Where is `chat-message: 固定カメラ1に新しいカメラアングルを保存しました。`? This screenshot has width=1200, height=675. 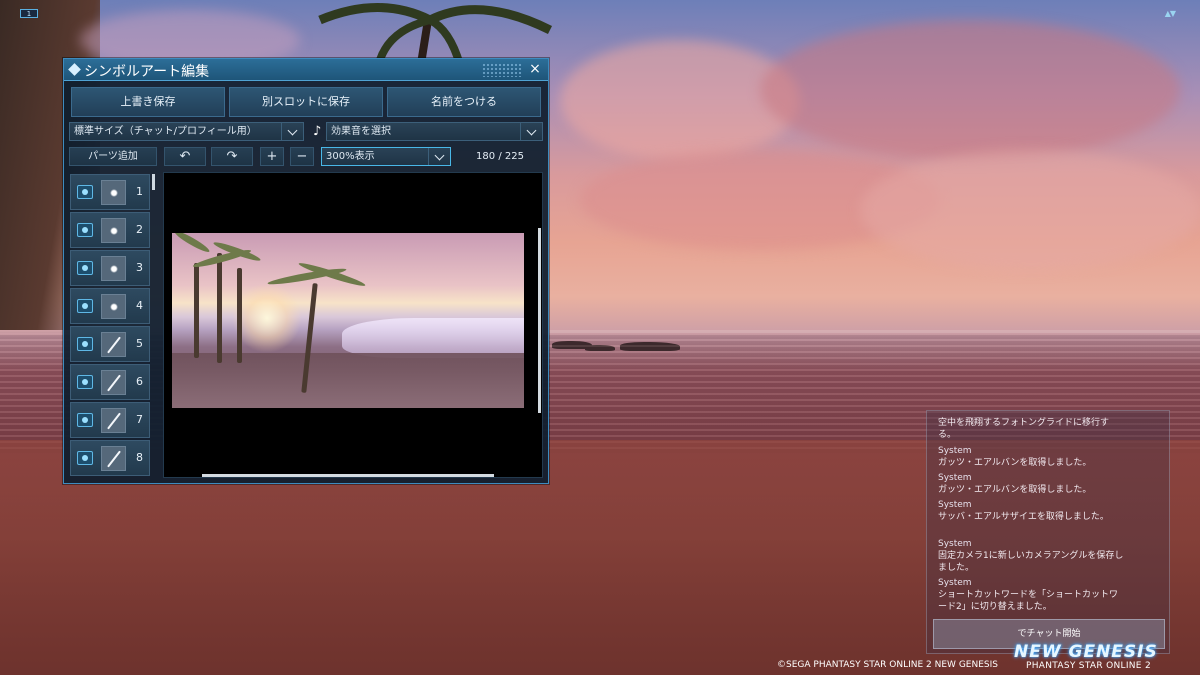
chat-message: 固定カメラ1に新しいカメラアングルを保存しました。 is located at coordinates (1031, 562).